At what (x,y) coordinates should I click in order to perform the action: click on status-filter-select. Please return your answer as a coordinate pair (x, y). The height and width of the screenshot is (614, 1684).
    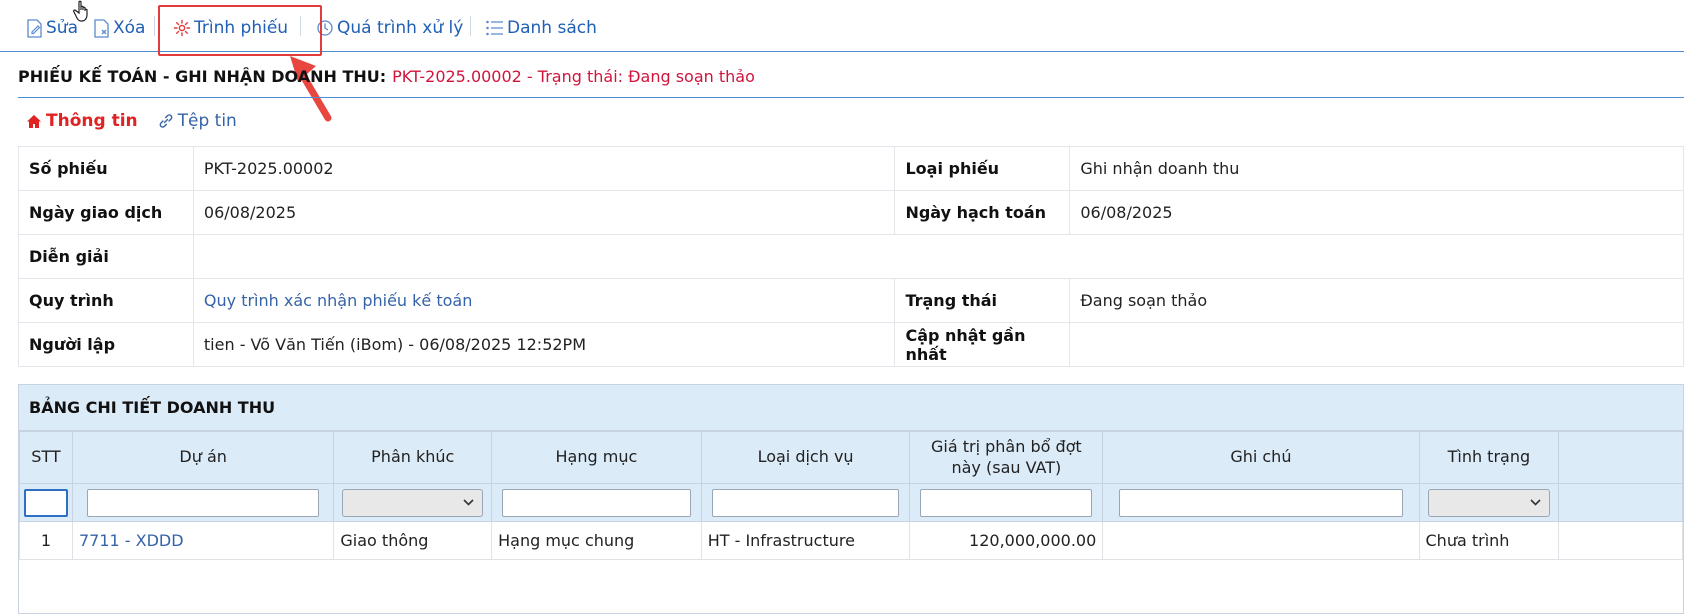
    Looking at the image, I should click on (1489, 502).